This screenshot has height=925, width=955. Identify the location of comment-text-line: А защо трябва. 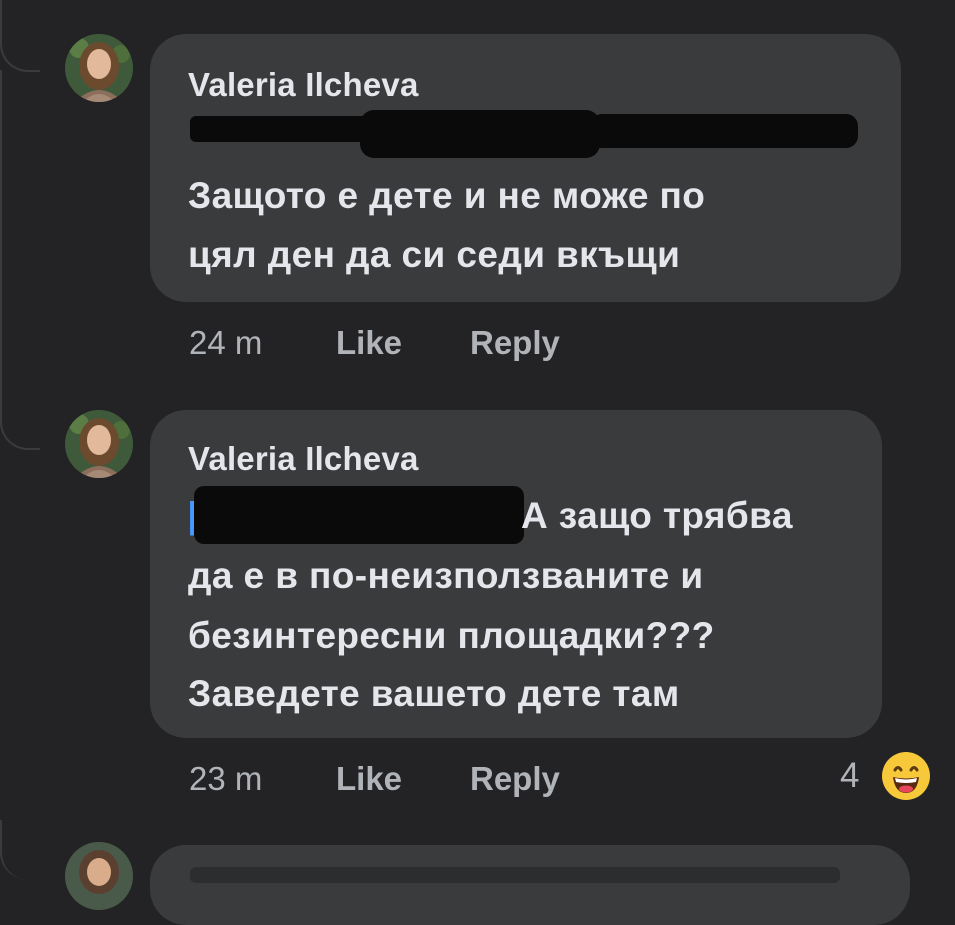
(657, 515).